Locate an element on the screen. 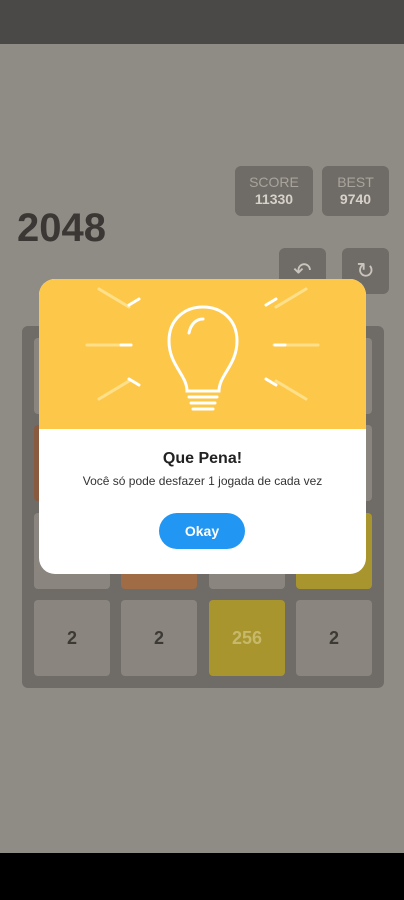 This screenshot has width=404, height=900. score-box: SCORE 11330 is located at coordinates (274, 191).